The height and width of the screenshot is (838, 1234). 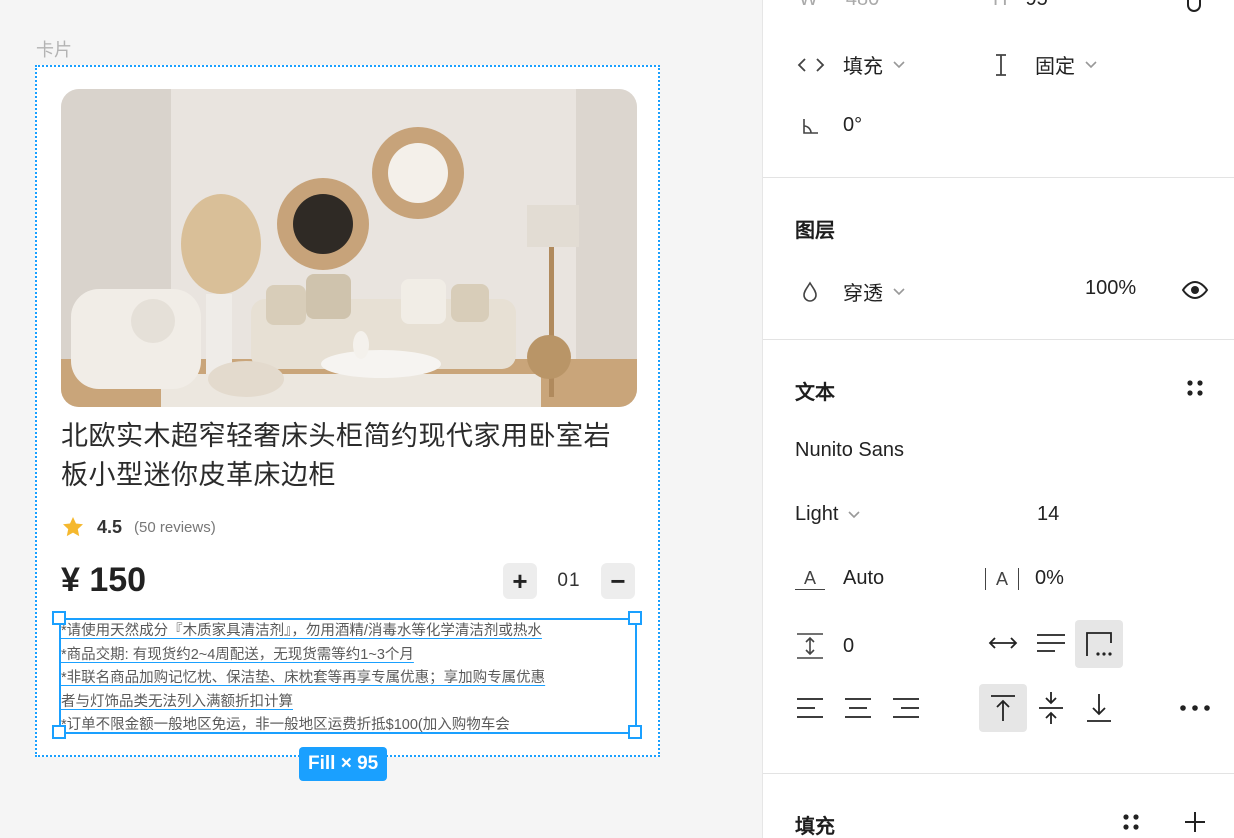 I want to click on selection-box, so click(x=348, y=676).